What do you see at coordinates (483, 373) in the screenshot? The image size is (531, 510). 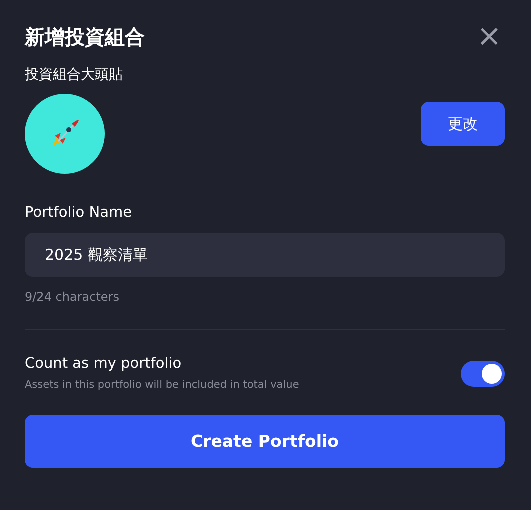 I see `toggle-switch` at bounding box center [483, 373].